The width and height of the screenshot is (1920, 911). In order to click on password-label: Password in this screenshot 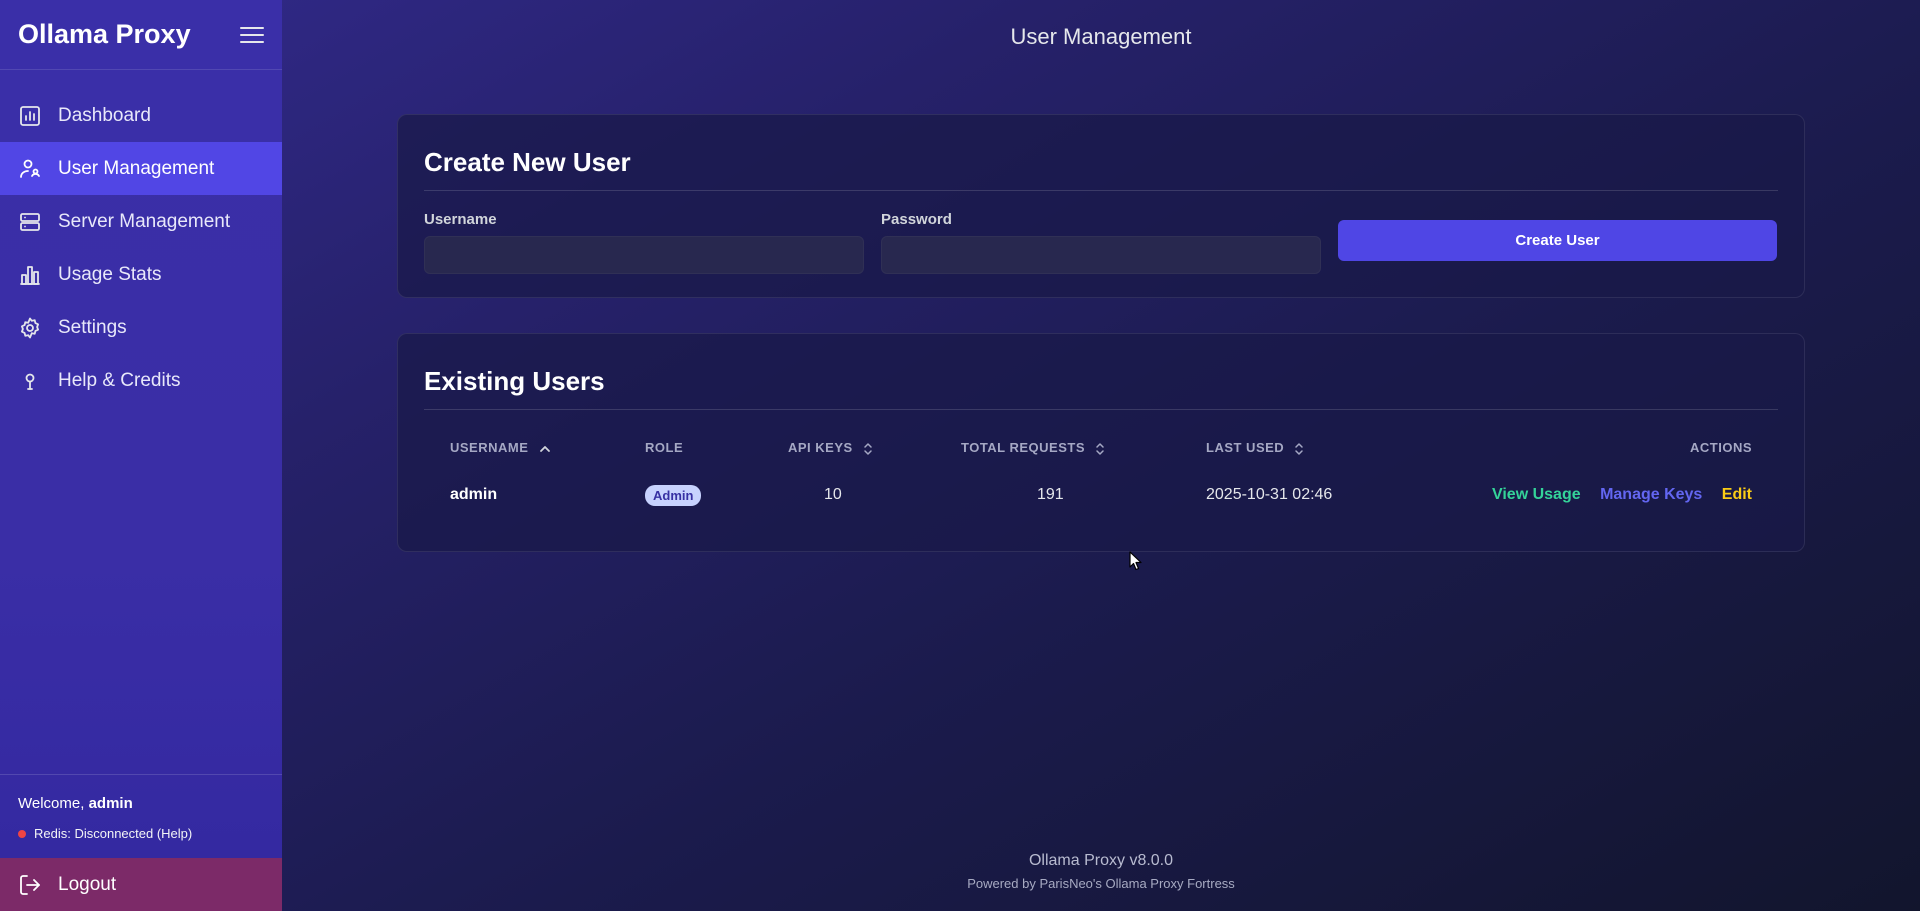, I will do `click(916, 219)`.